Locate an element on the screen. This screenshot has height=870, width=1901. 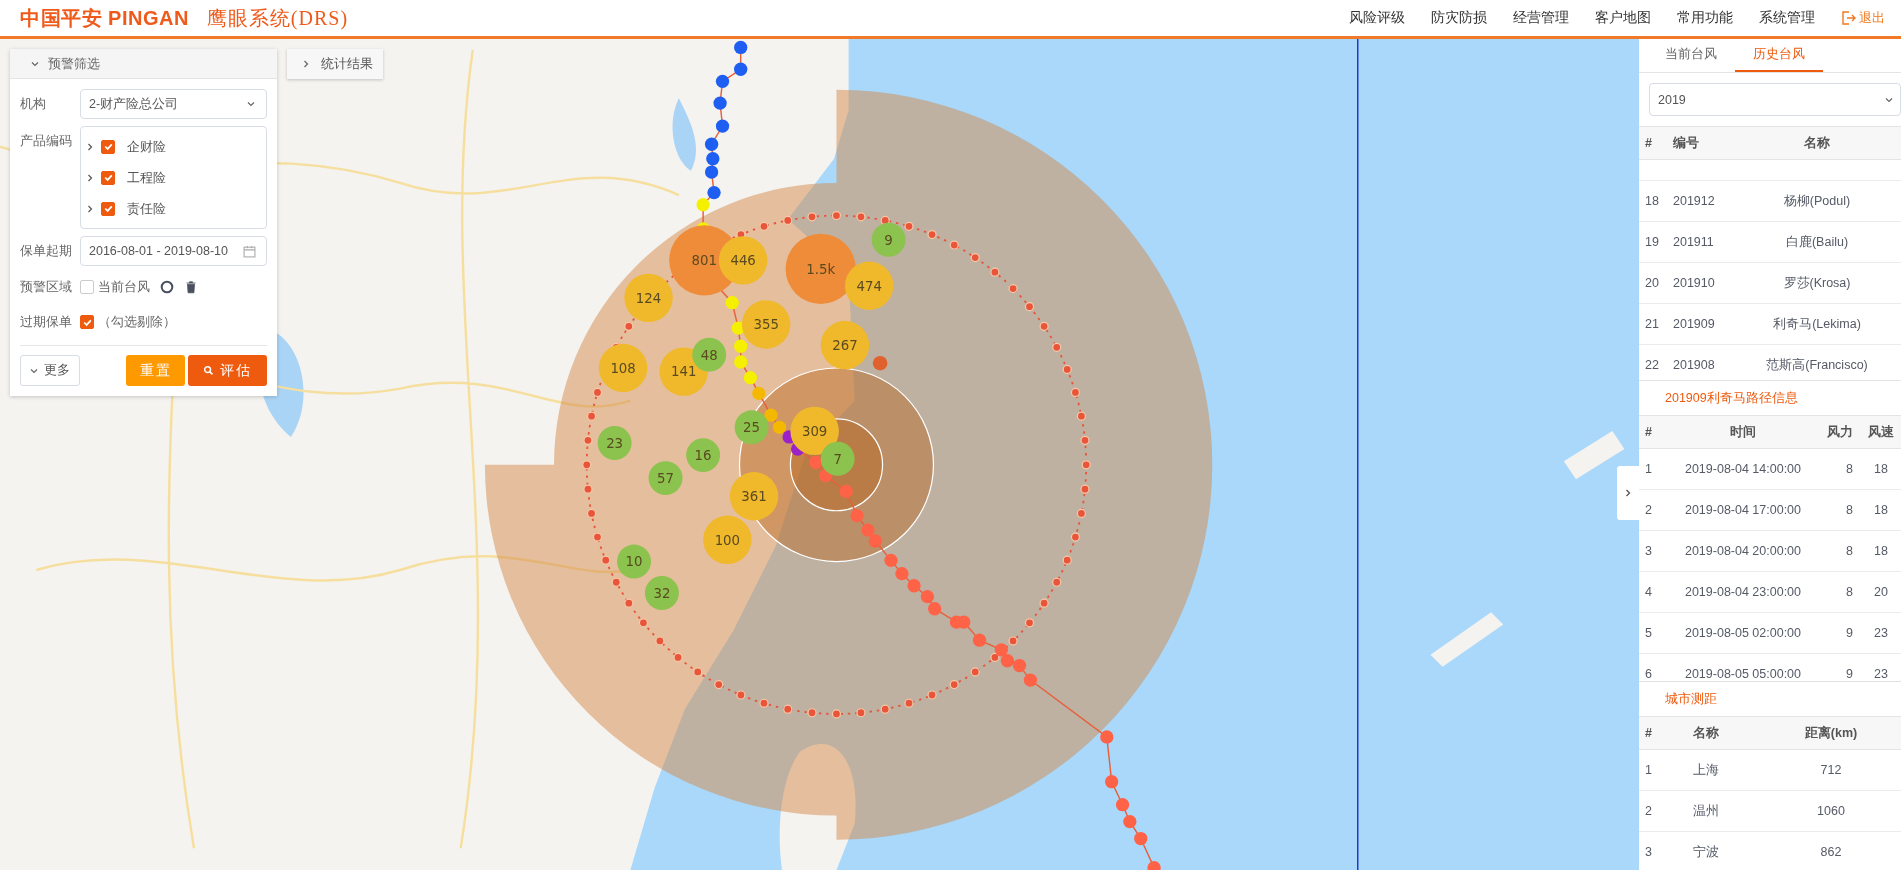
cluster-count: 361 is located at coordinates (754, 497).